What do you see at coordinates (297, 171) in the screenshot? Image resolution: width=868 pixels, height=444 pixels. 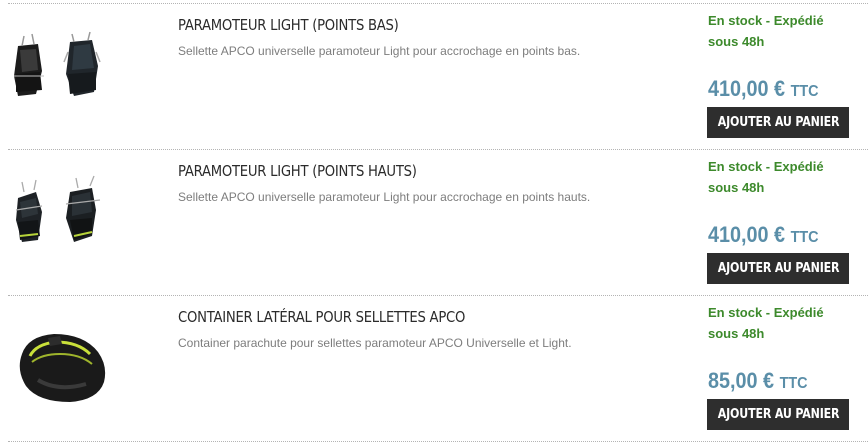 I see `product-title: PARAMOTEUR LIGHT (POINTS HAUTS)` at bounding box center [297, 171].